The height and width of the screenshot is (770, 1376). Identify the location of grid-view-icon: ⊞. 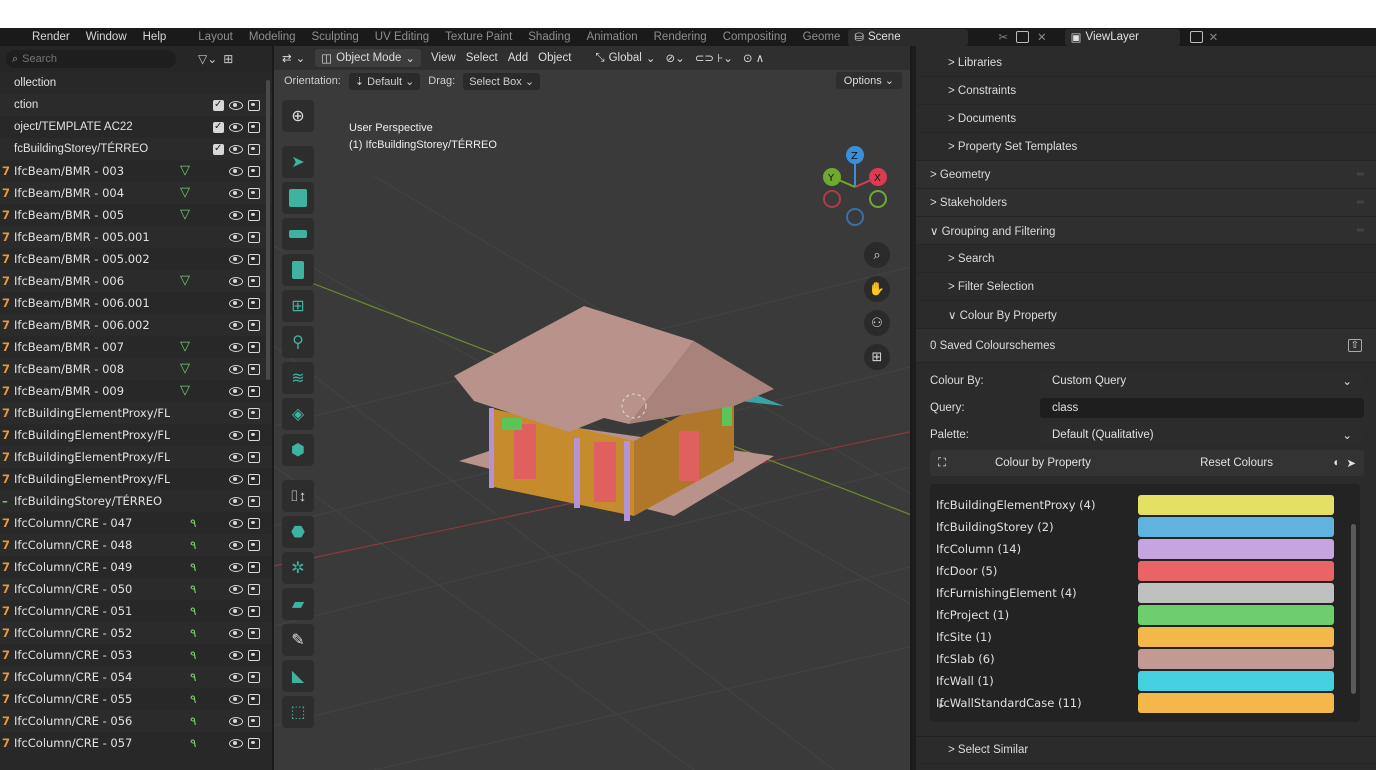
(877, 357).